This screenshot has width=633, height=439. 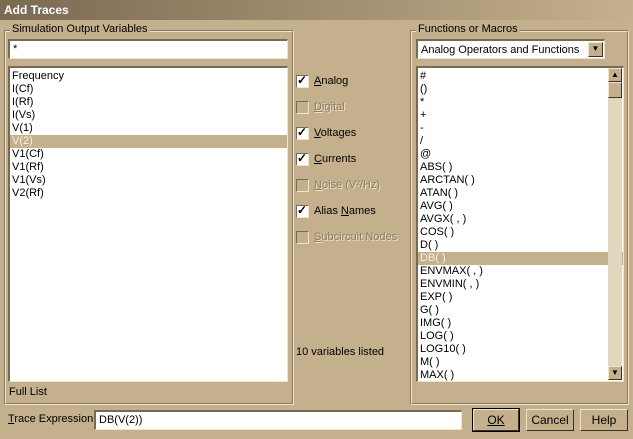 I want to click on chevron-down-icon: ▼, so click(x=595, y=49).